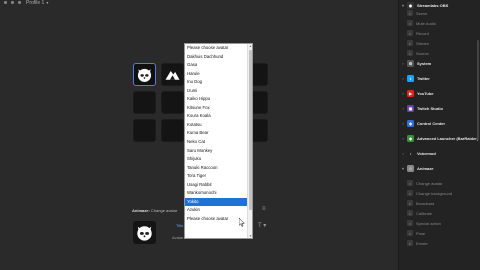 Image resolution: width=480 pixels, height=270 pixels. What do you see at coordinates (410, 63) in the screenshot?
I see `system-icon: ⚙` at bounding box center [410, 63].